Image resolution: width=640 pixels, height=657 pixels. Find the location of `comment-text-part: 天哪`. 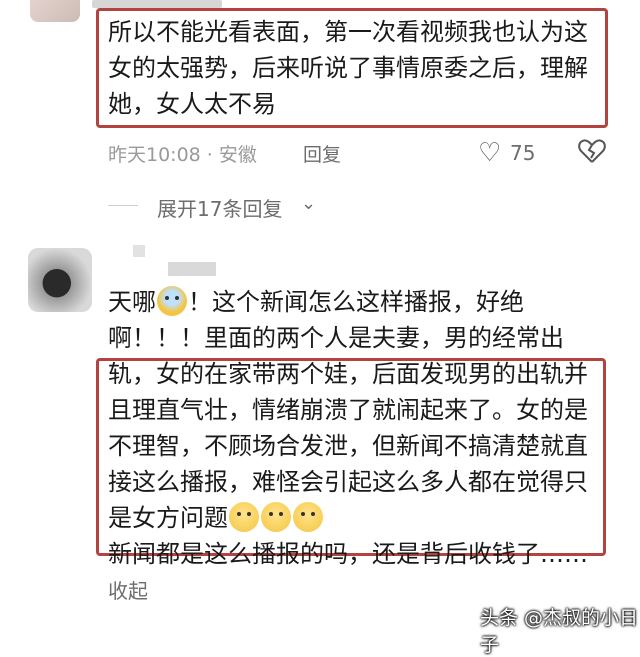

comment-text-part: 天哪 is located at coordinates (132, 302).